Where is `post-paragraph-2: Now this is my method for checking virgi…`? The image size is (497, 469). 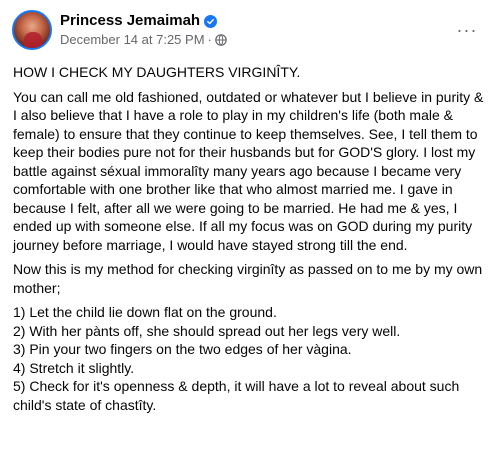
post-paragraph-2: Now this is my method for checking virgi… is located at coordinates (248, 278).